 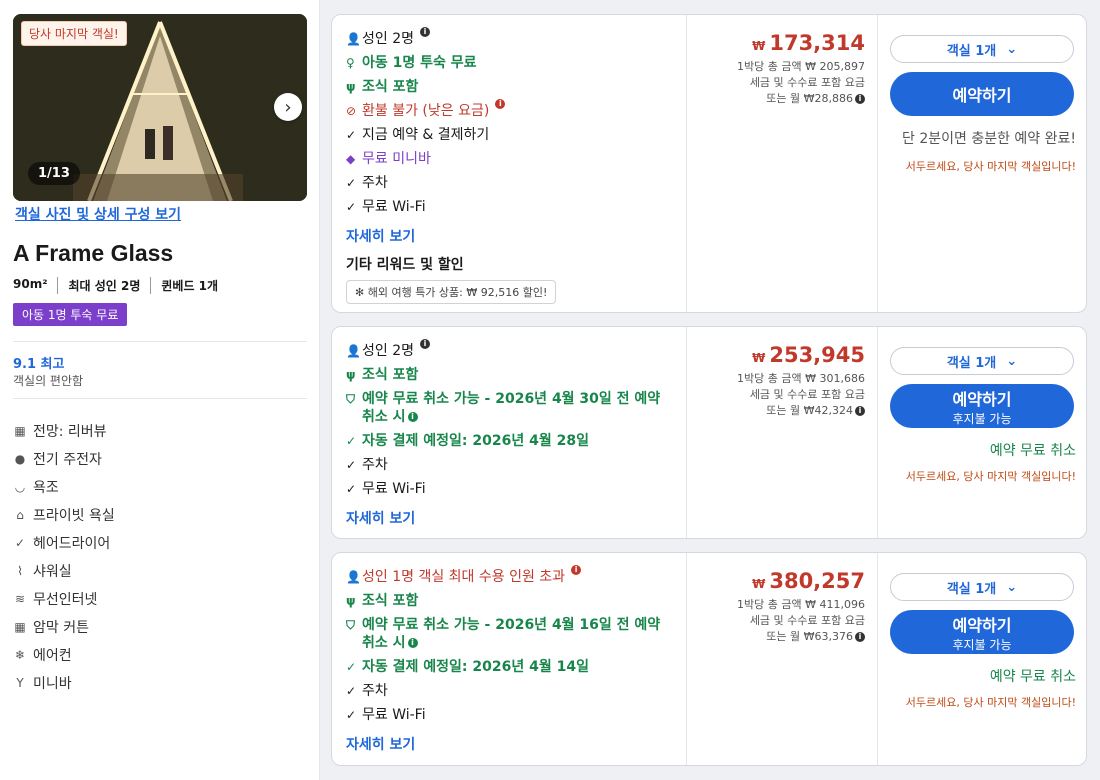 What do you see at coordinates (509, 667) in the screenshot?
I see `auto-pay-row: ✓ 자동 결제 예정일: 2026년 4월 14일` at bounding box center [509, 667].